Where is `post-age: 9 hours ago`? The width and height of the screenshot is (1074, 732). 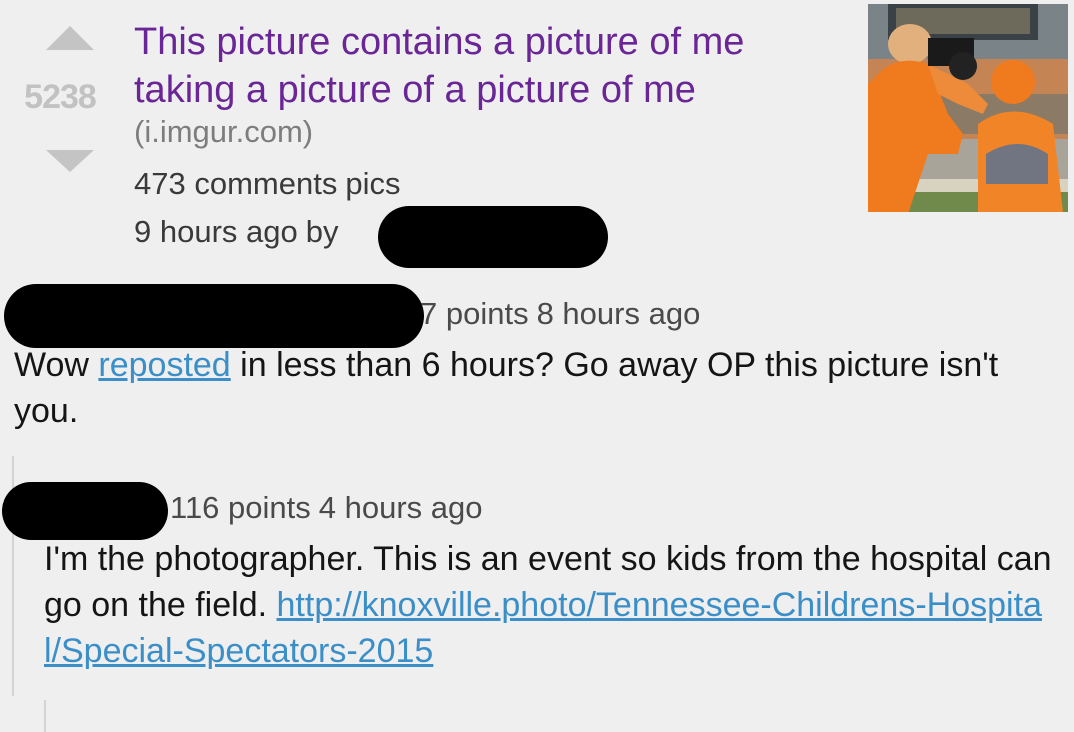 post-age: 9 hours ago is located at coordinates (216, 231).